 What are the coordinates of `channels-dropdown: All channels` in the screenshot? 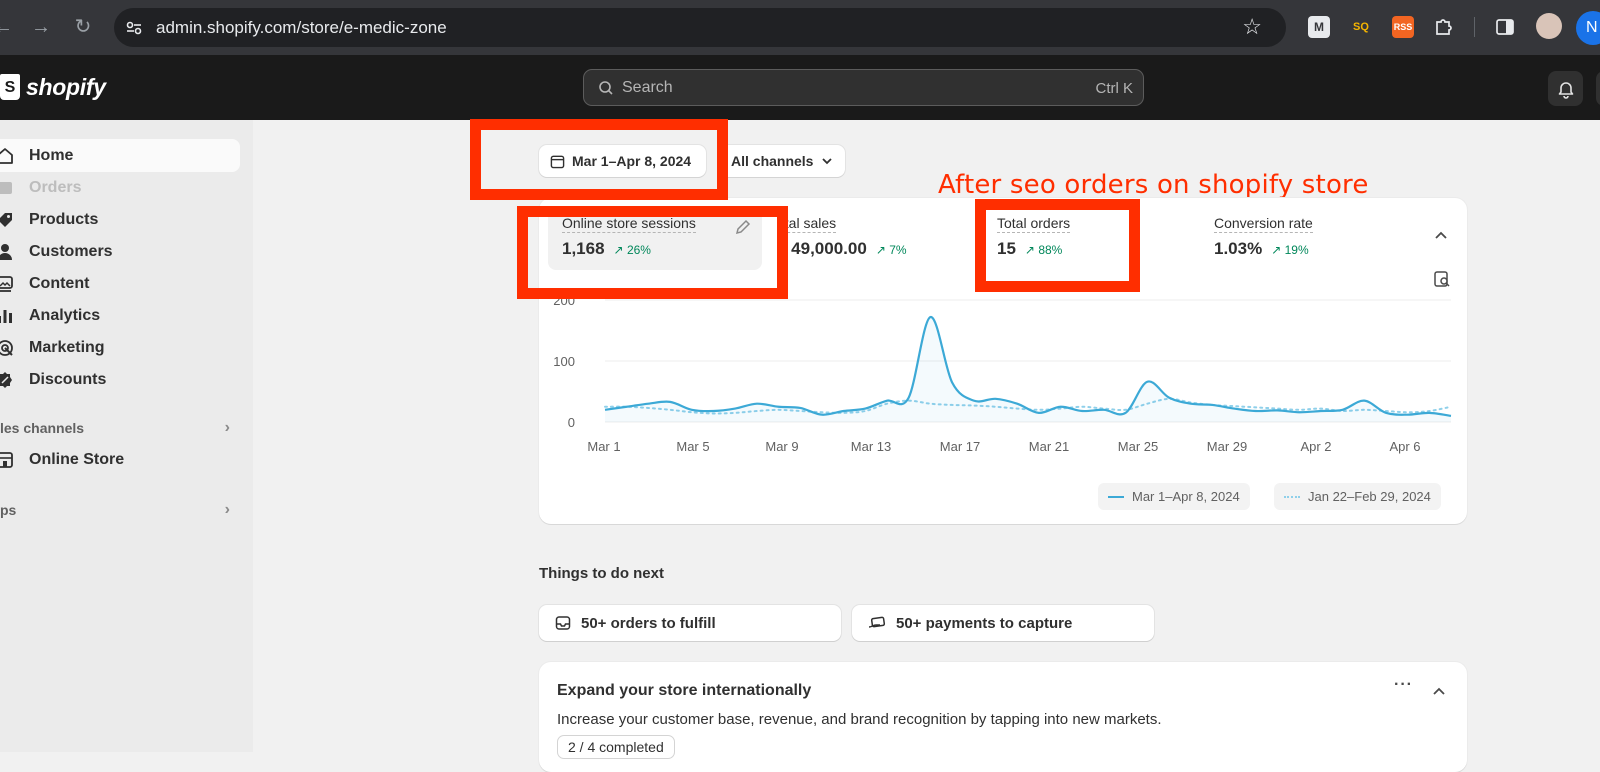 It's located at (782, 161).